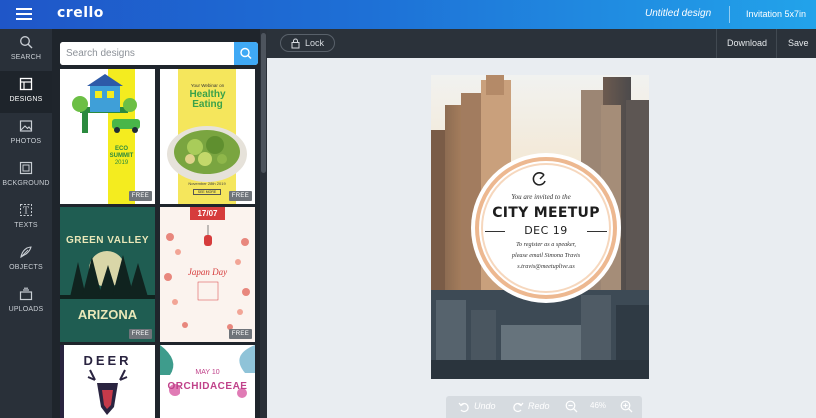  Describe the element at coordinates (26, 84) in the screenshot. I see `designs-icon` at that location.